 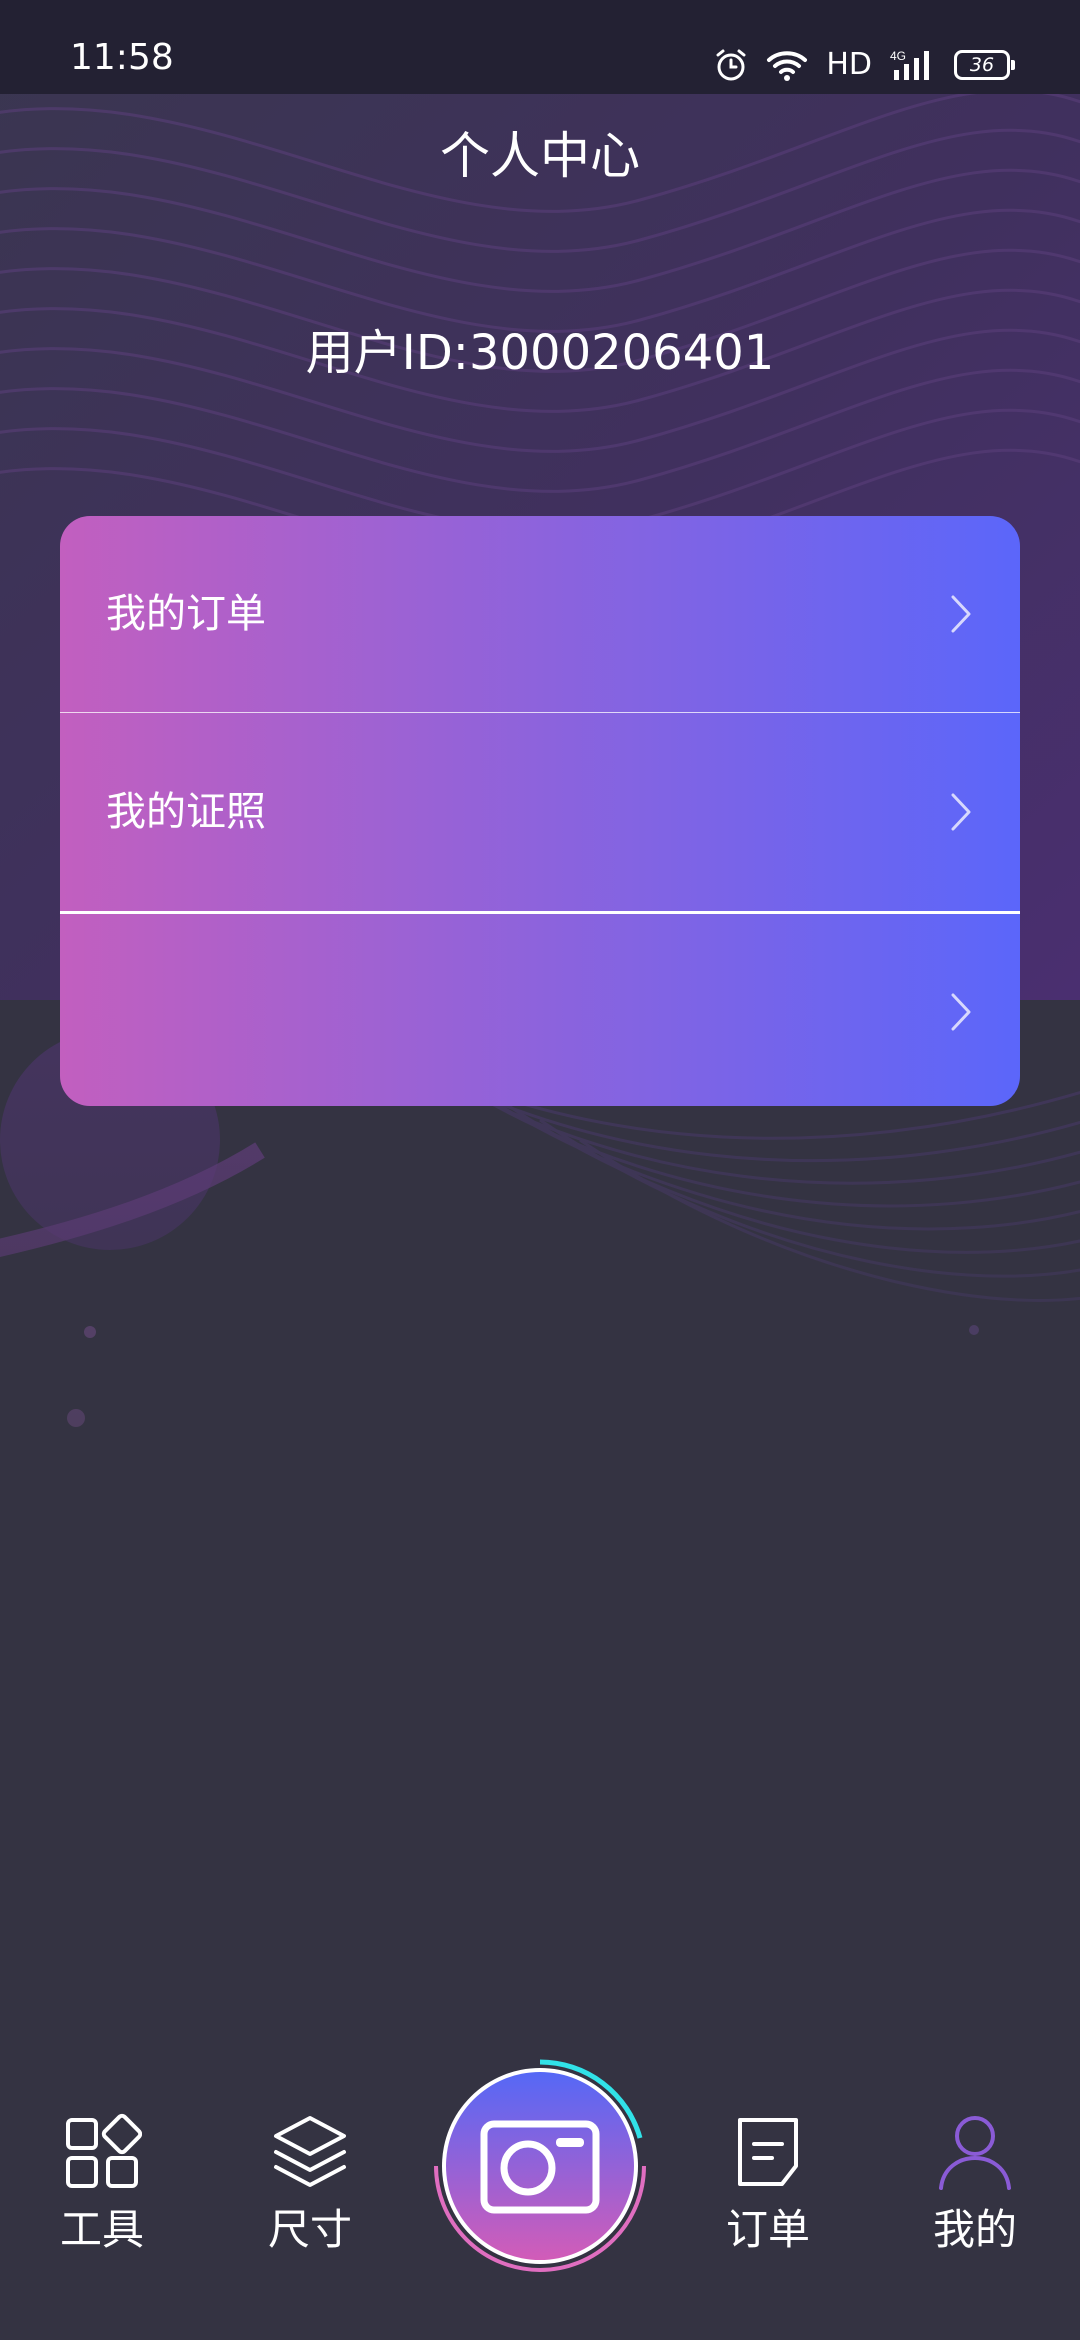 What do you see at coordinates (310, 2151) in the screenshot?
I see `layers-icon` at bounding box center [310, 2151].